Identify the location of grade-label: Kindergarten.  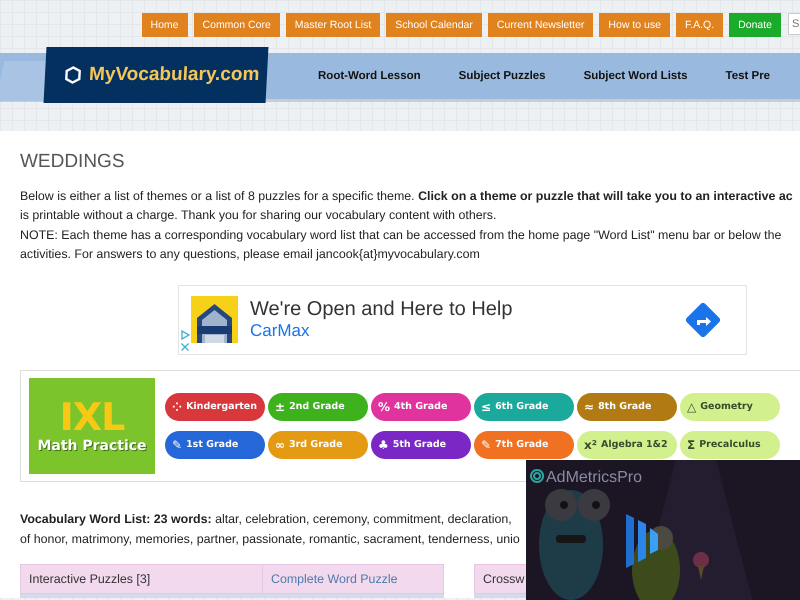
(222, 406).